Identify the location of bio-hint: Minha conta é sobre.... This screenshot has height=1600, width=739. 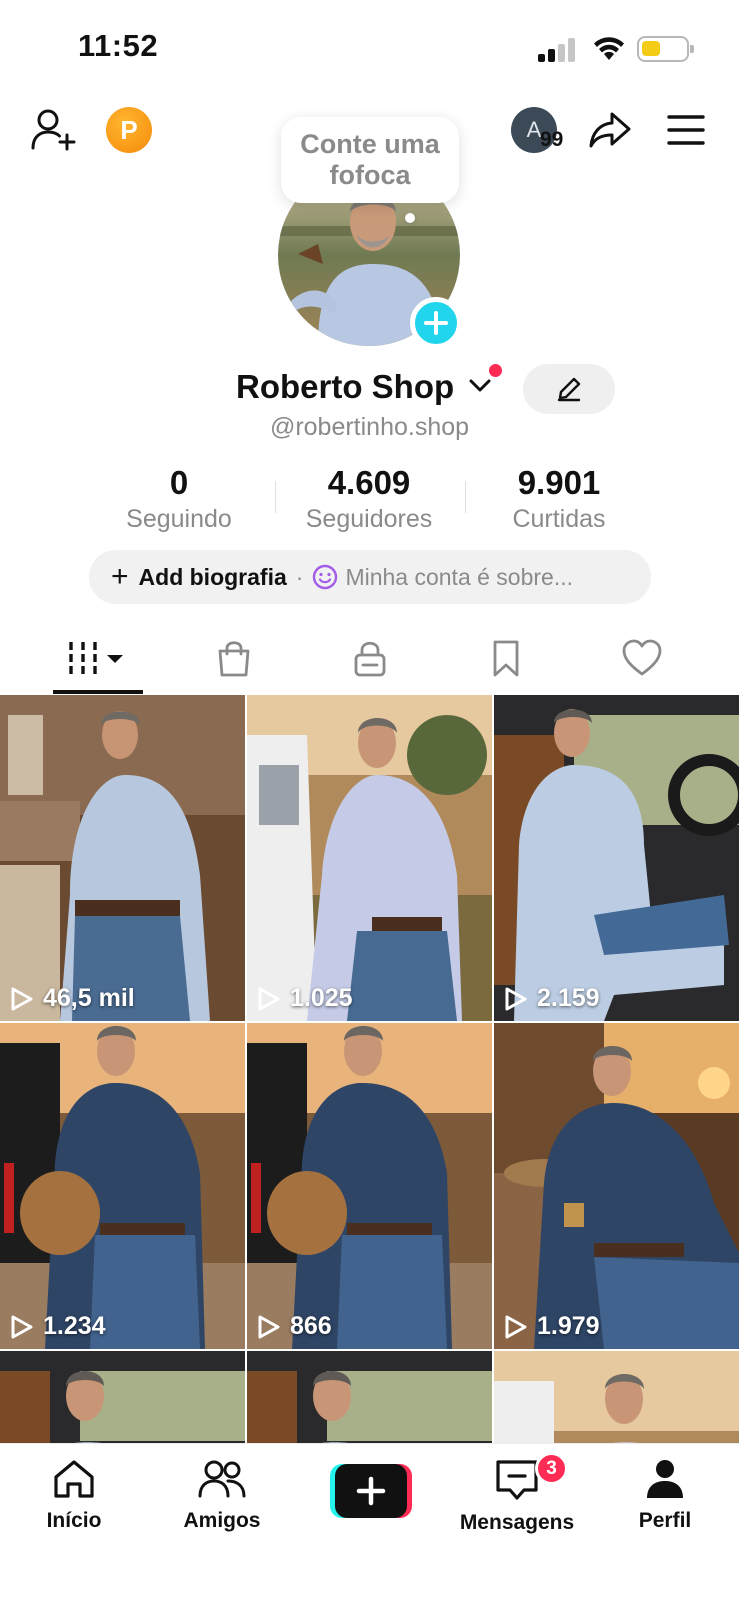
(459, 576).